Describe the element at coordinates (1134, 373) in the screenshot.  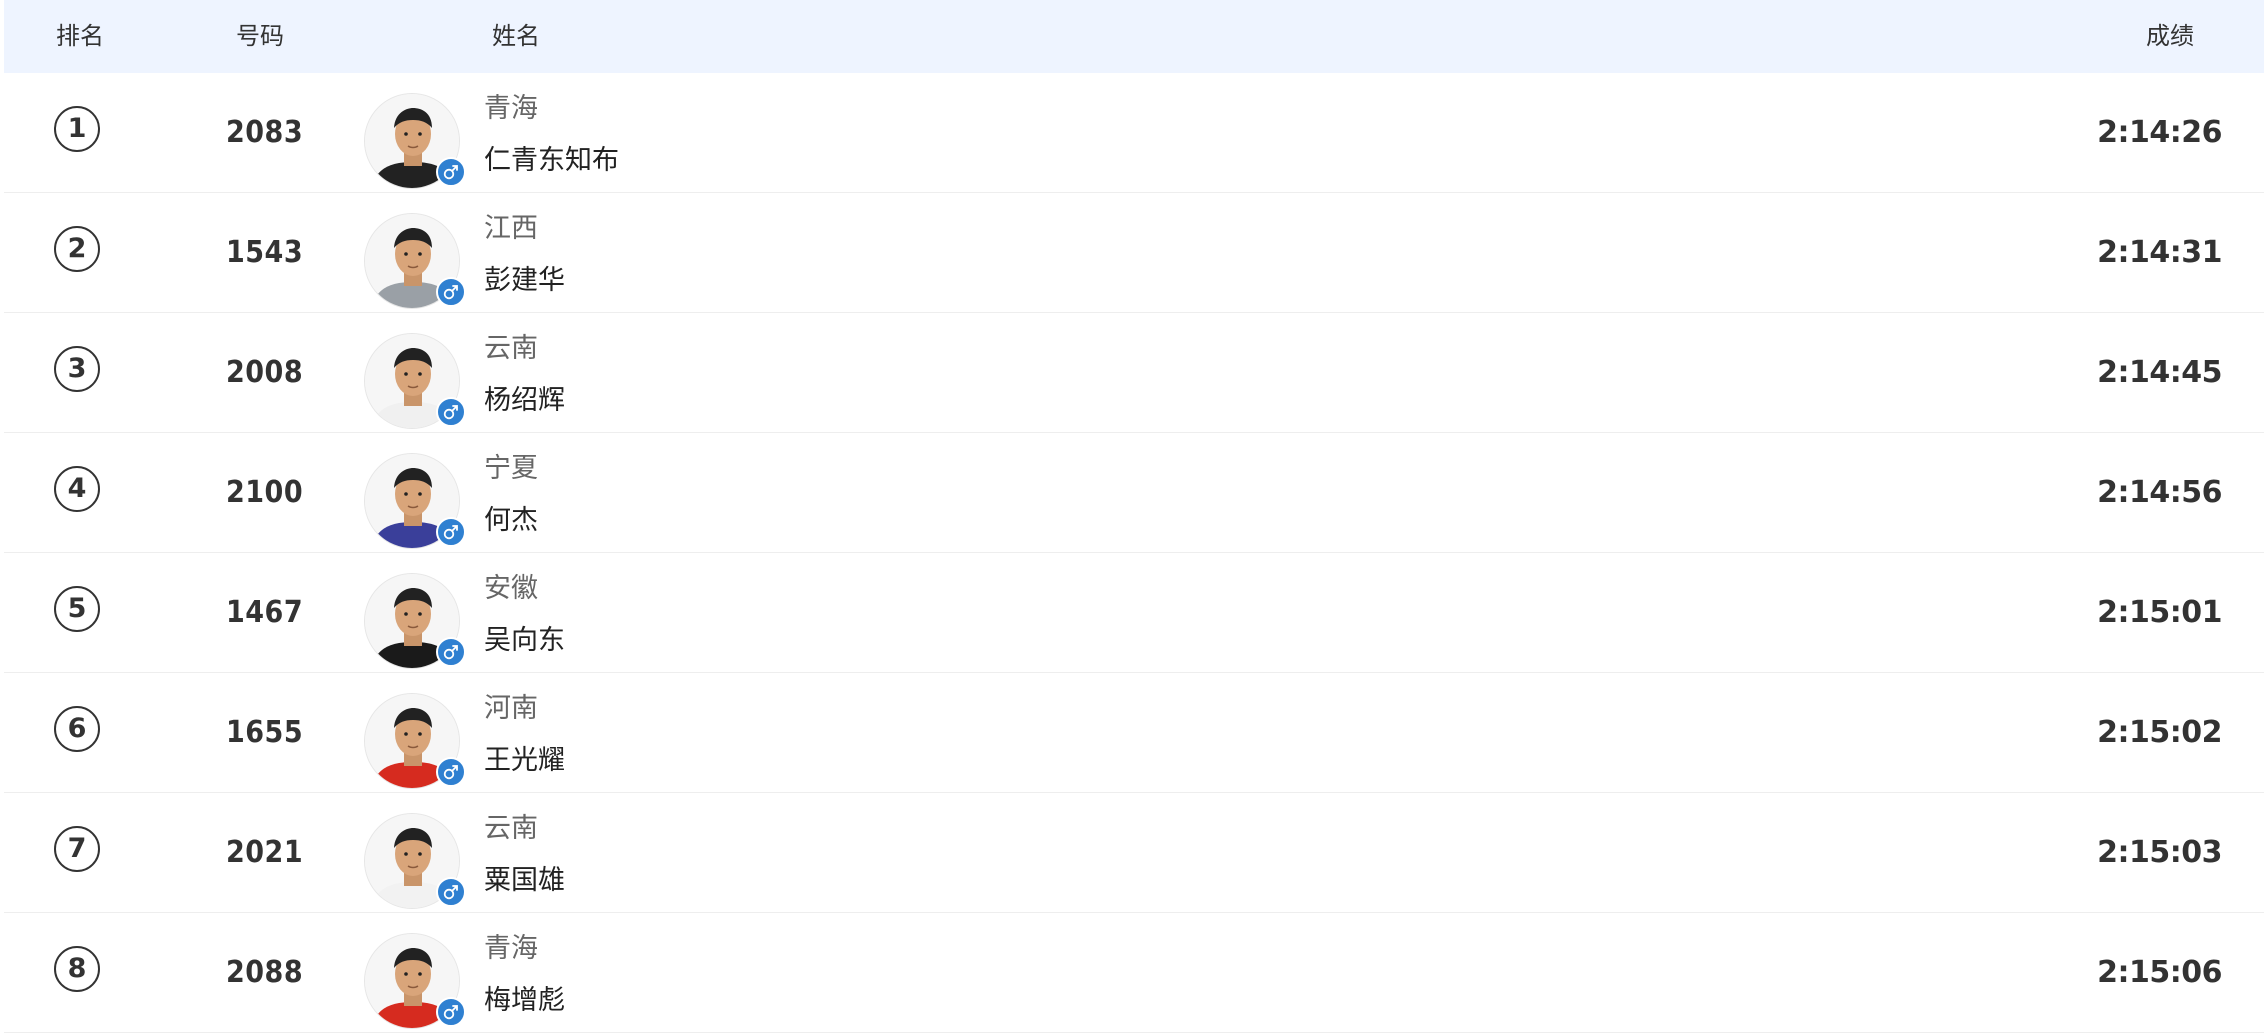
I see `table-row: 3 2008 云南 杨绍辉 2:14:45` at that location.